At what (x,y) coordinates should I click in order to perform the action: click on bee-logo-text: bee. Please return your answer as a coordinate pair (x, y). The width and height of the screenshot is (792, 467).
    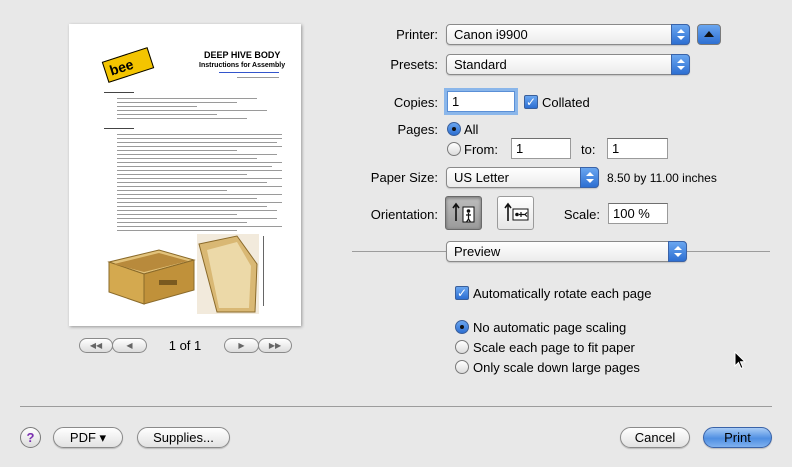
    Looking at the image, I should click on (121, 67).